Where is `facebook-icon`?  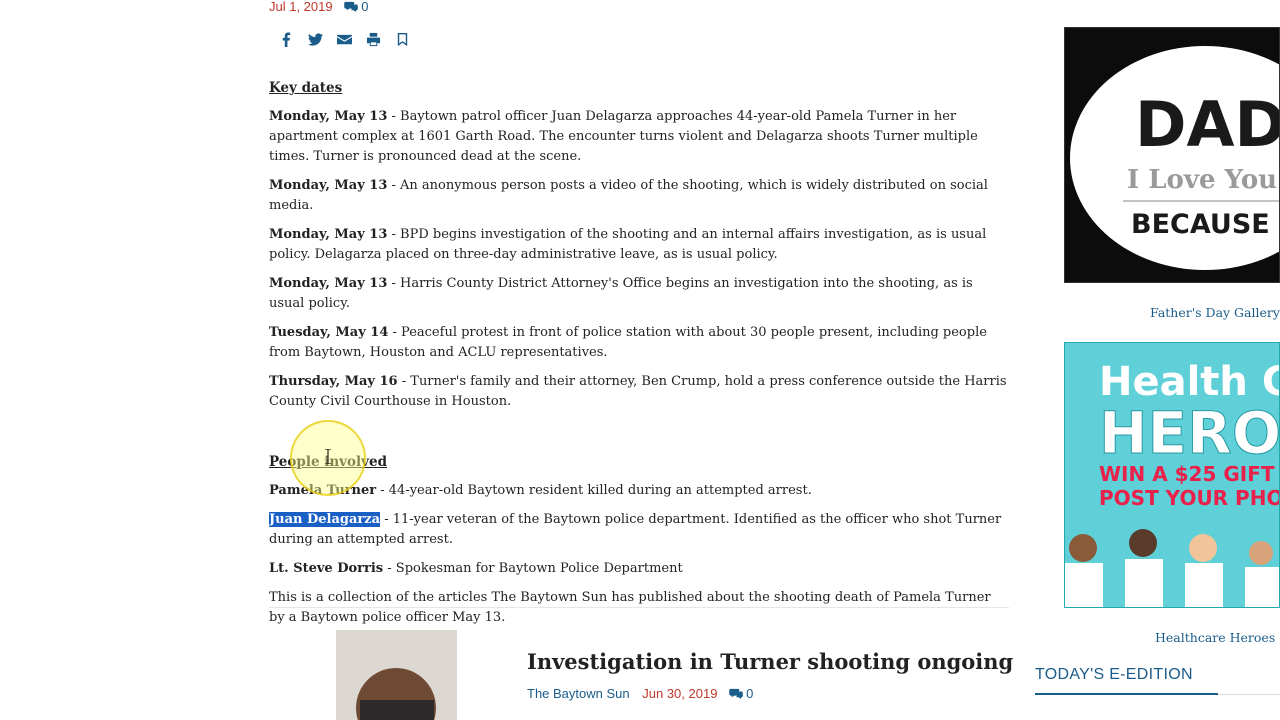
facebook-icon is located at coordinates (286, 39).